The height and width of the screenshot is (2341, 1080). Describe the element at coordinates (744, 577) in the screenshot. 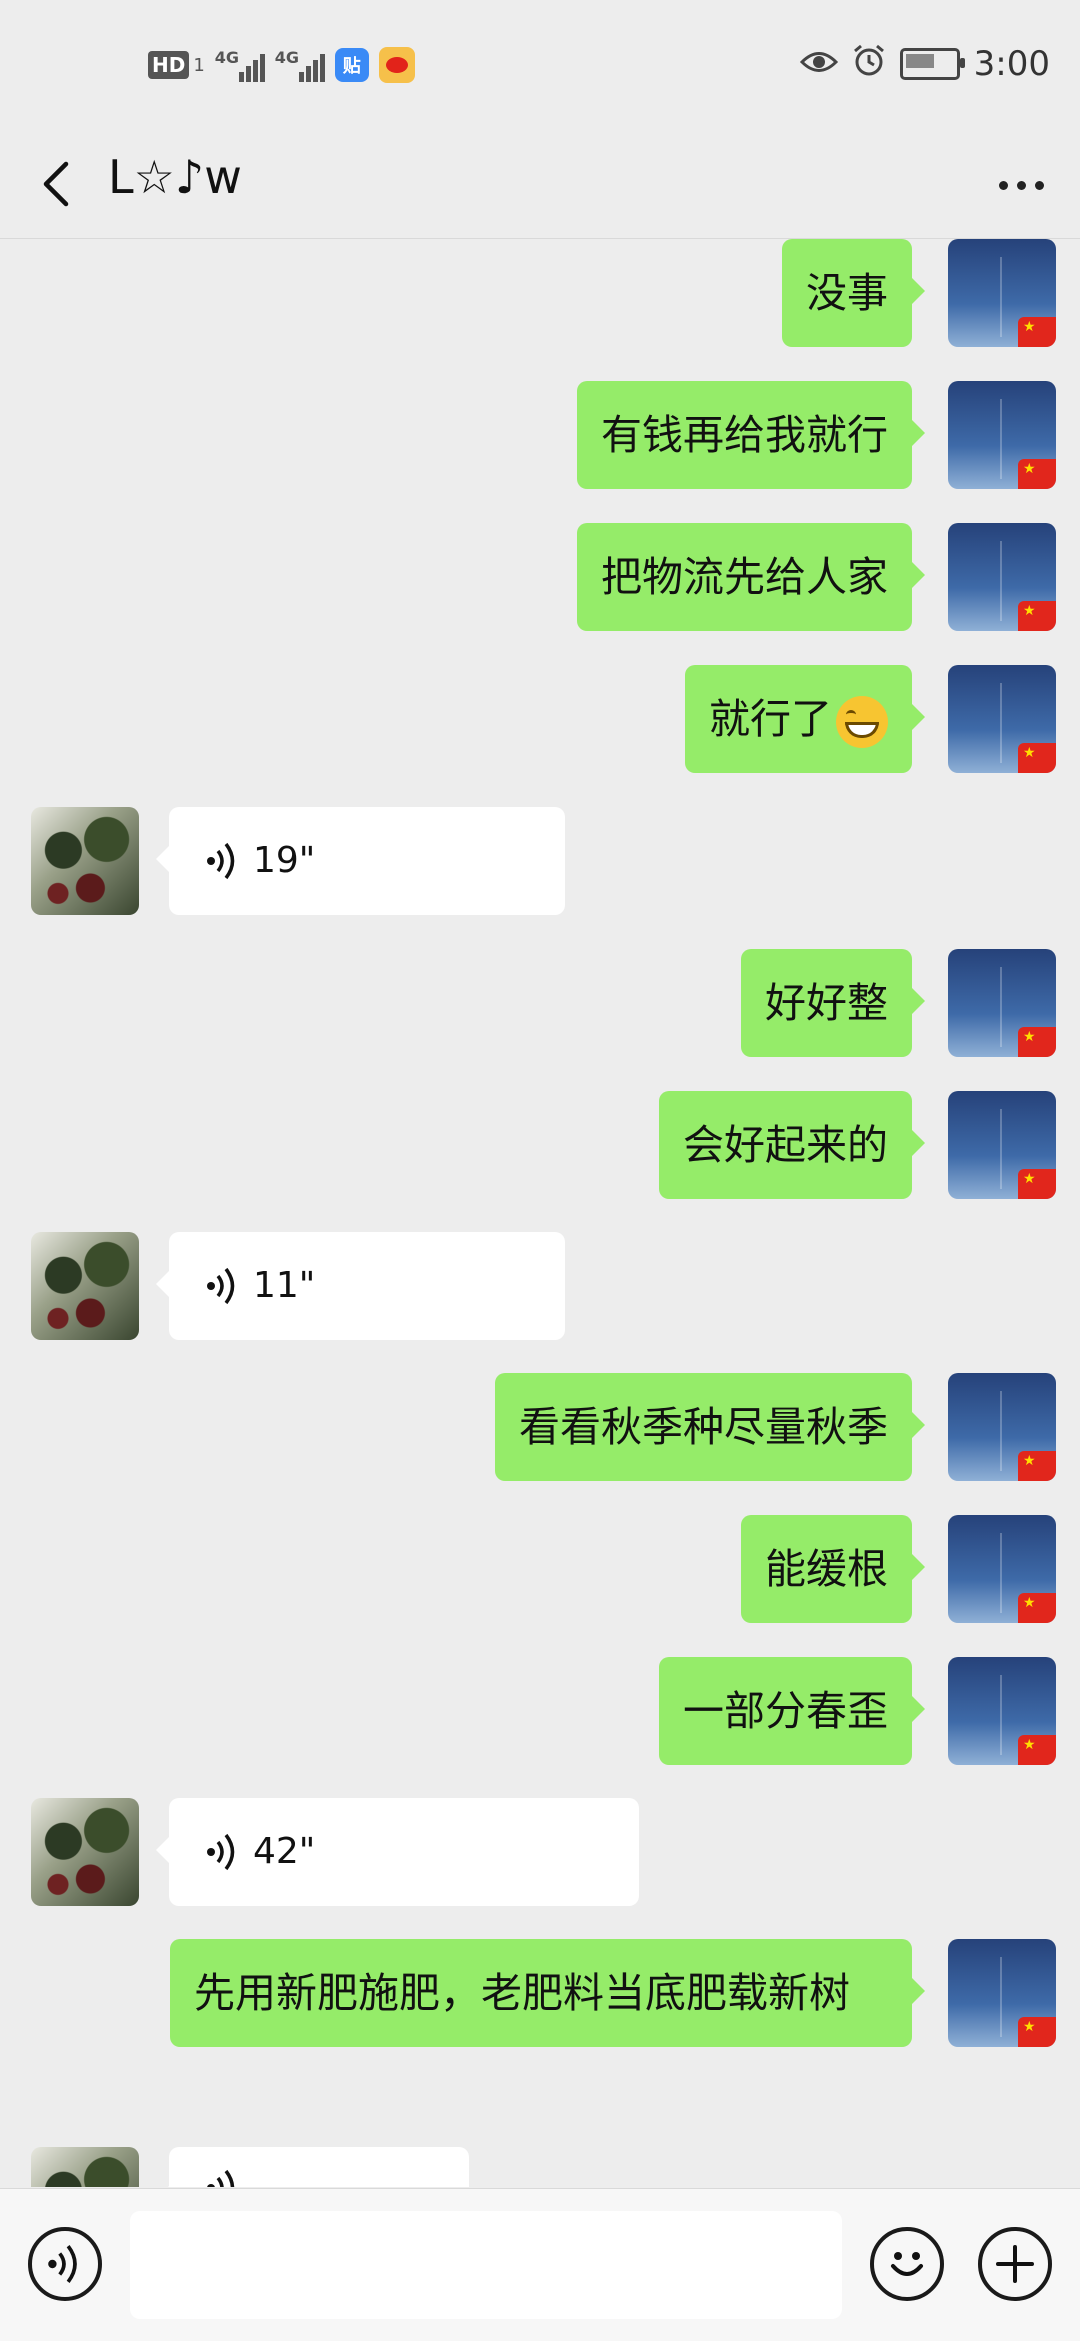

I see `message-text: 把物流先给人家` at that location.